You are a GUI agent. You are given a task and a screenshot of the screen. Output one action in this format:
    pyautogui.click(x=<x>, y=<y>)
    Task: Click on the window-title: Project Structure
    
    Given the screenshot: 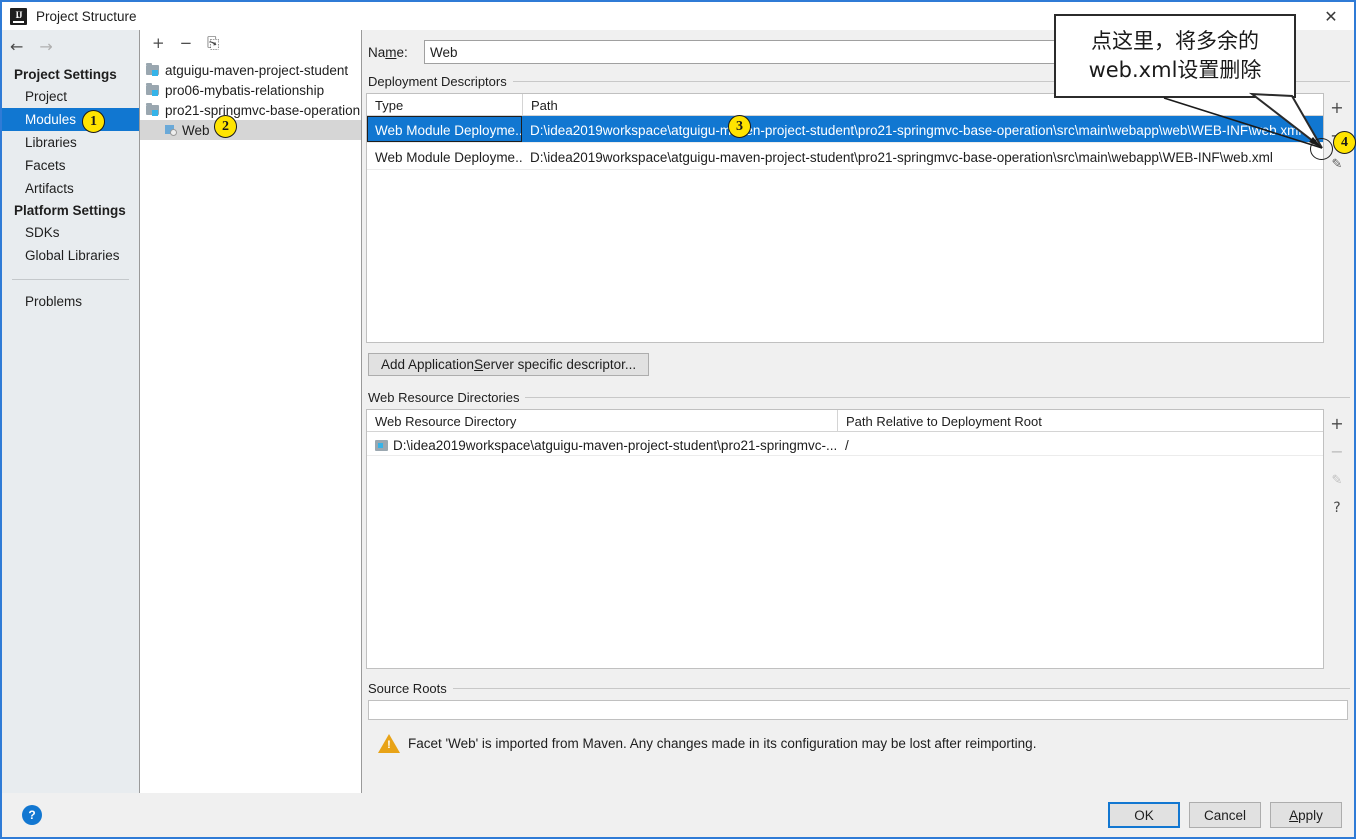 What is the action you would take?
    pyautogui.click(x=86, y=16)
    